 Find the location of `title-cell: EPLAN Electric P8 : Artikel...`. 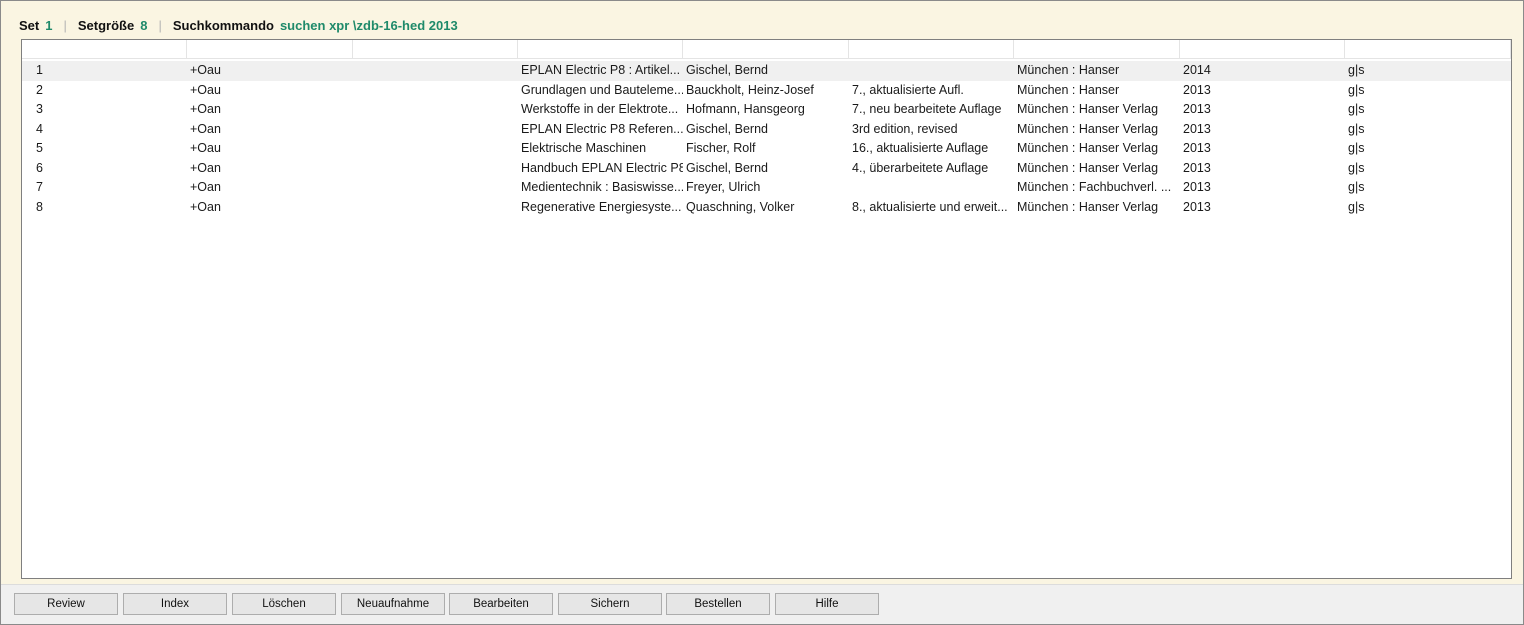

title-cell: EPLAN Electric P8 : Artikel... is located at coordinates (601, 70).